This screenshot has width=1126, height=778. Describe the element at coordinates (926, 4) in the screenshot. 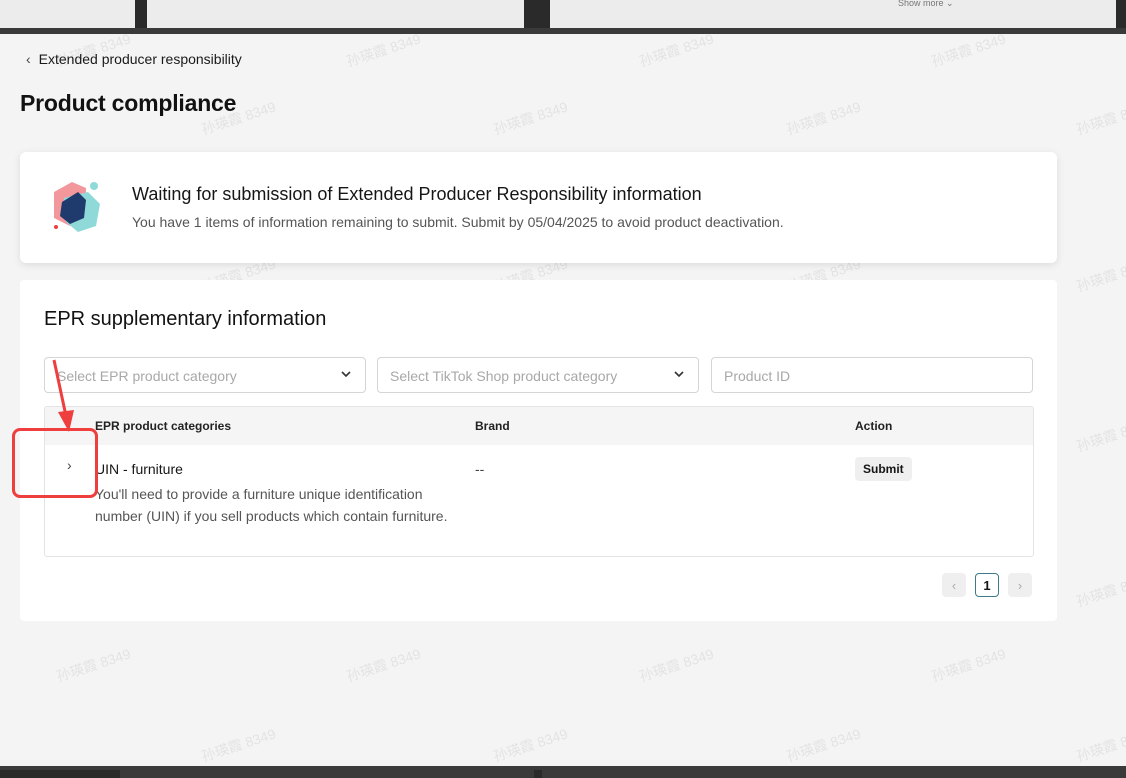

I see `show-more-link: Show more ⌄` at that location.